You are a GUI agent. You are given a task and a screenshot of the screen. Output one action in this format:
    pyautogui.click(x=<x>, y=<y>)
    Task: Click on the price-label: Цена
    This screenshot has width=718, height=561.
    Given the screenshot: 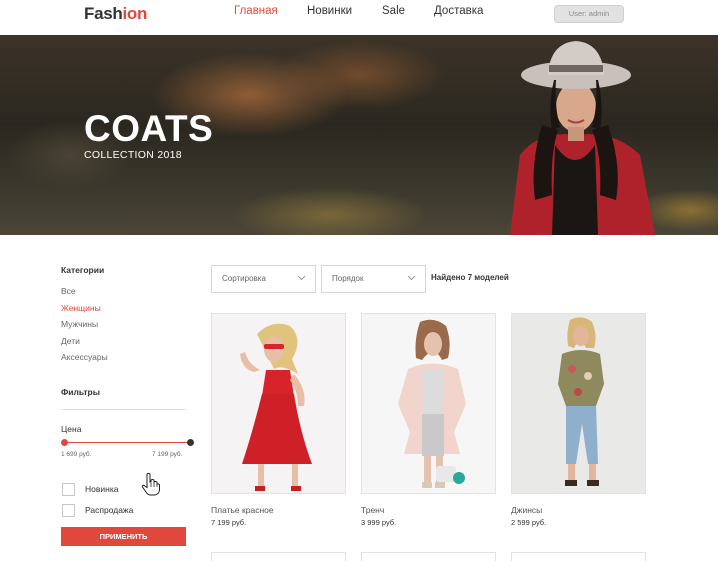 What is the action you would take?
    pyautogui.click(x=71, y=429)
    